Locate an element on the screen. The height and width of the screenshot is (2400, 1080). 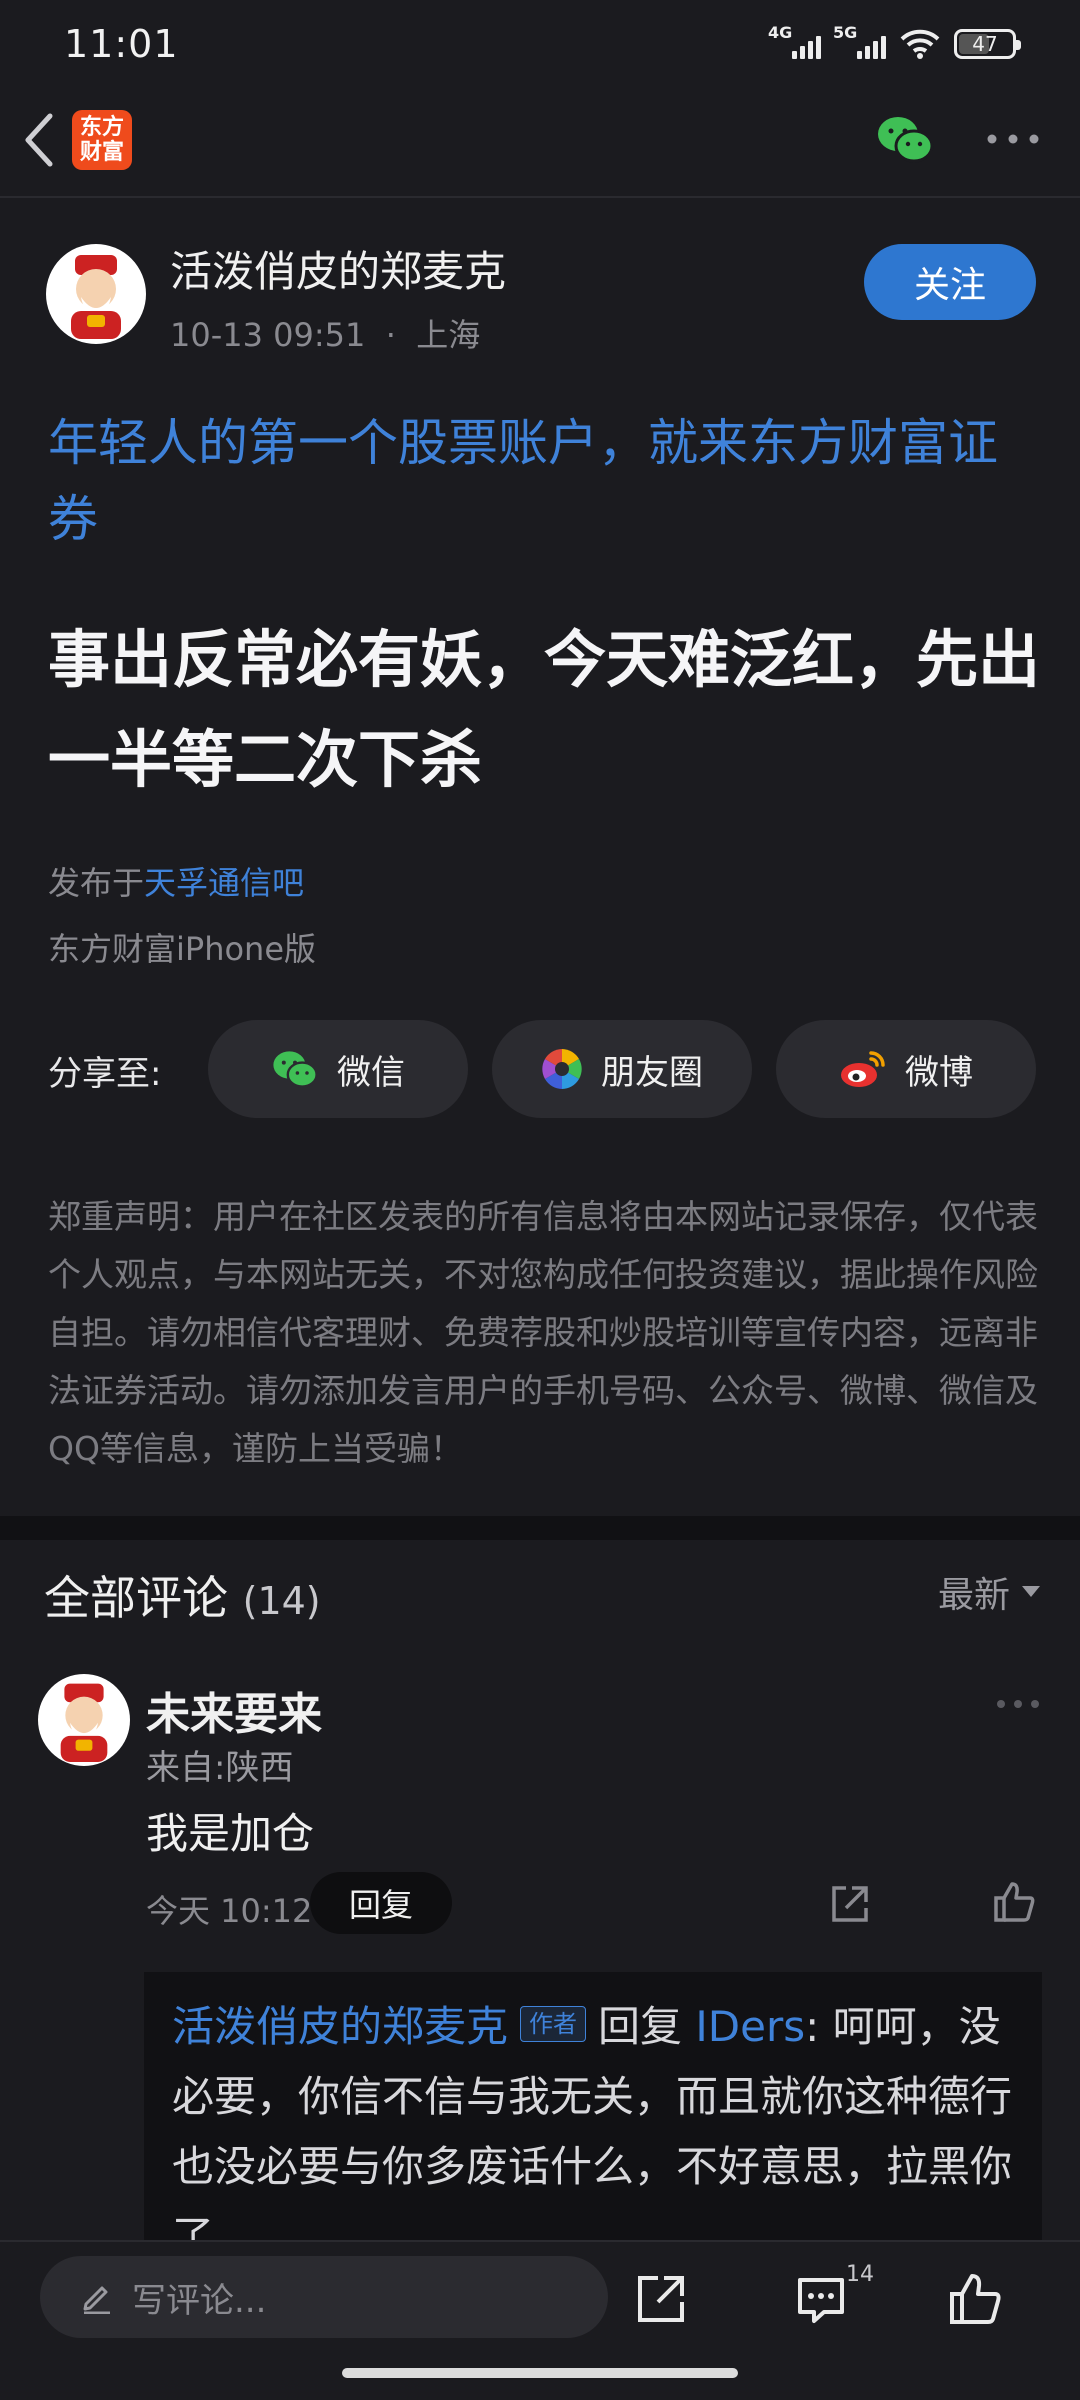
status-icons: 4G 5G 47 is located at coordinates (894, 41).